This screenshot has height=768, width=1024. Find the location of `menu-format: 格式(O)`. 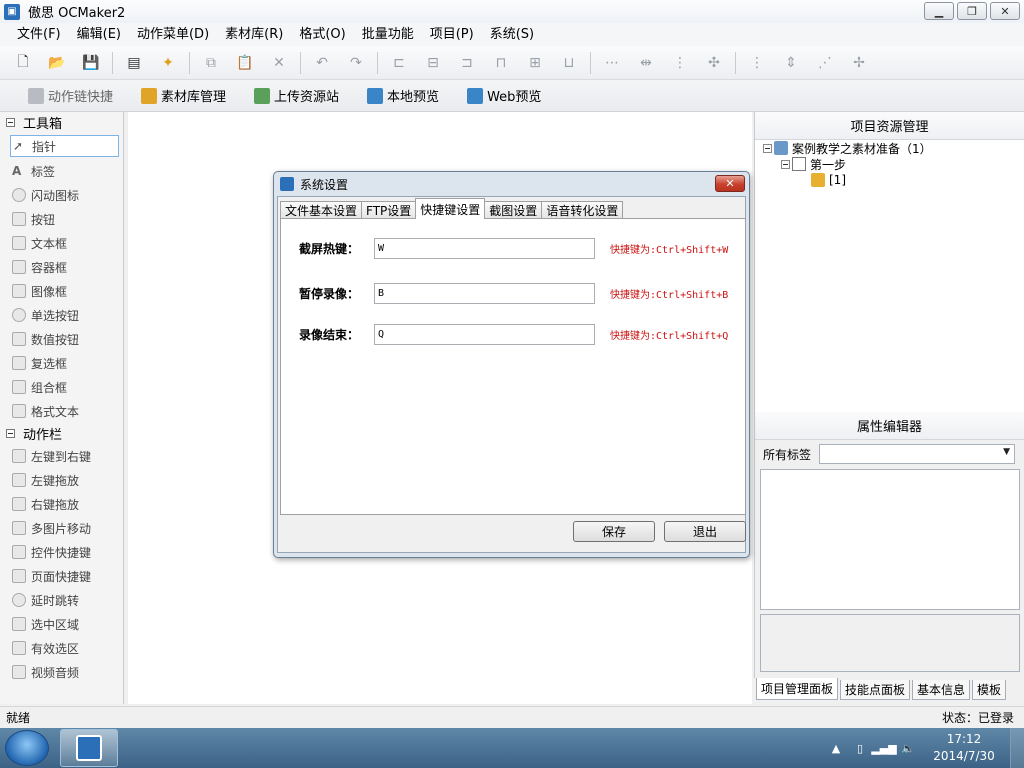

menu-format: 格式(O) is located at coordinates (322, 34).